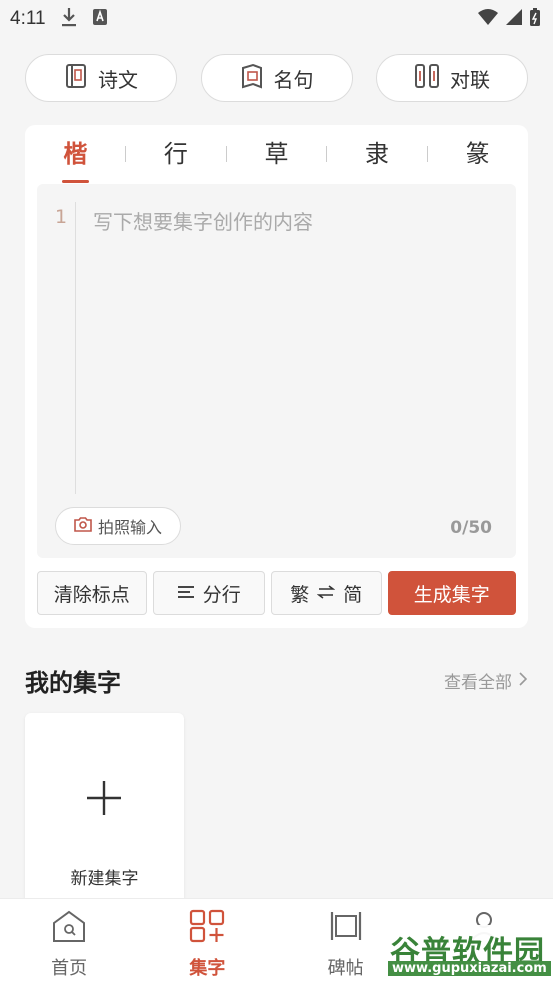 The width and height of the screenshot is (553, 984). I want to click on photo-input-button: 拍照输入, so click(118, 526).